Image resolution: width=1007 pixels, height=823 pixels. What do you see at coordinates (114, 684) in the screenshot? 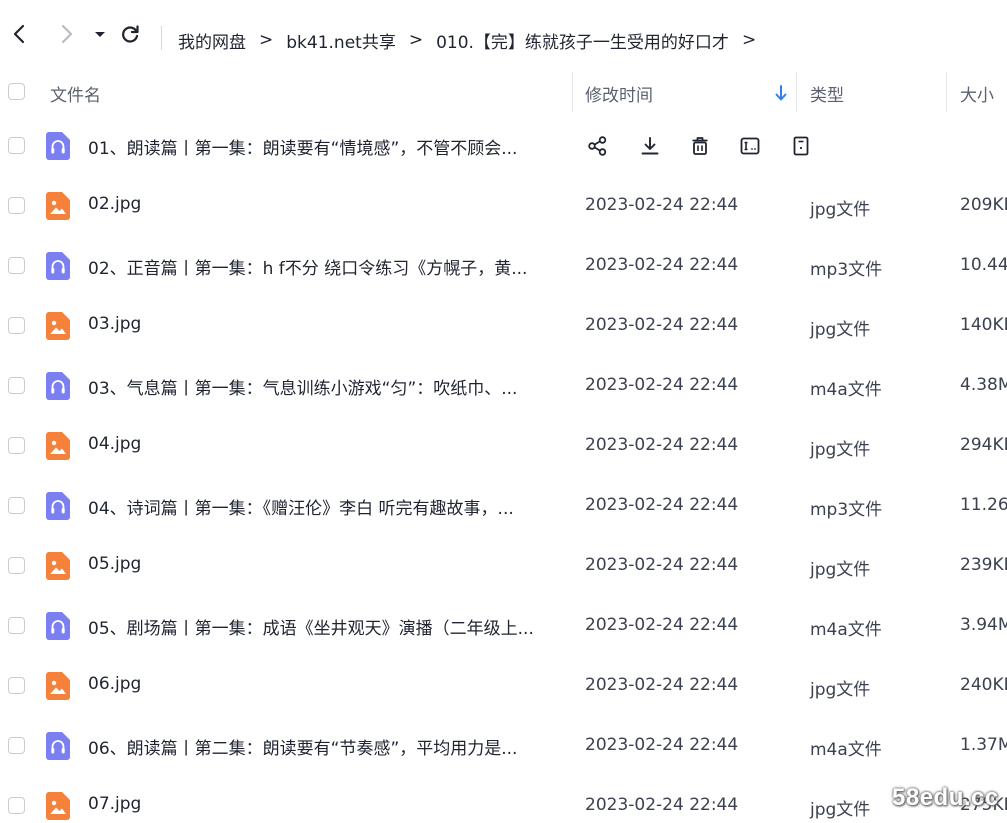
I see `file-name: 06.jpg` at bounding box center [114, 684].